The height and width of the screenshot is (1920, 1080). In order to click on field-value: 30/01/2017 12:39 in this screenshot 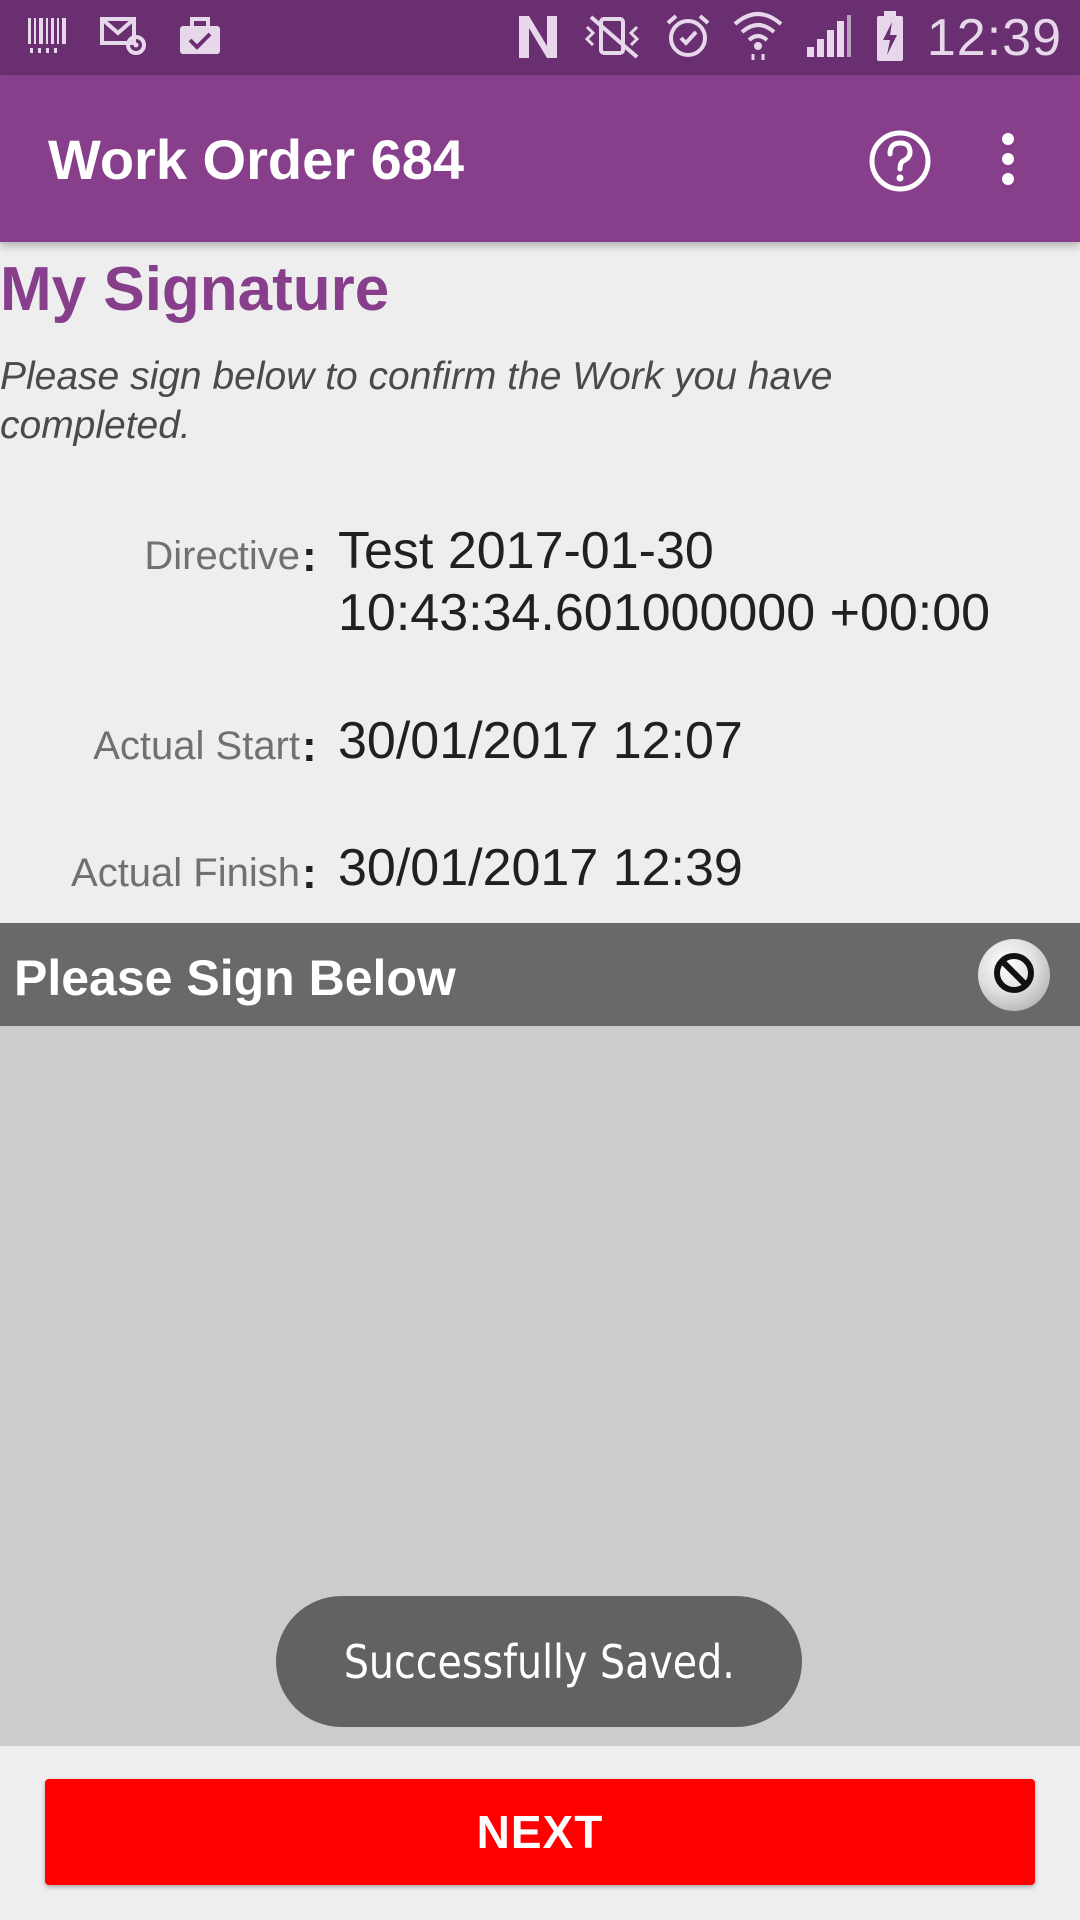, I will do `click(540, 868)`.